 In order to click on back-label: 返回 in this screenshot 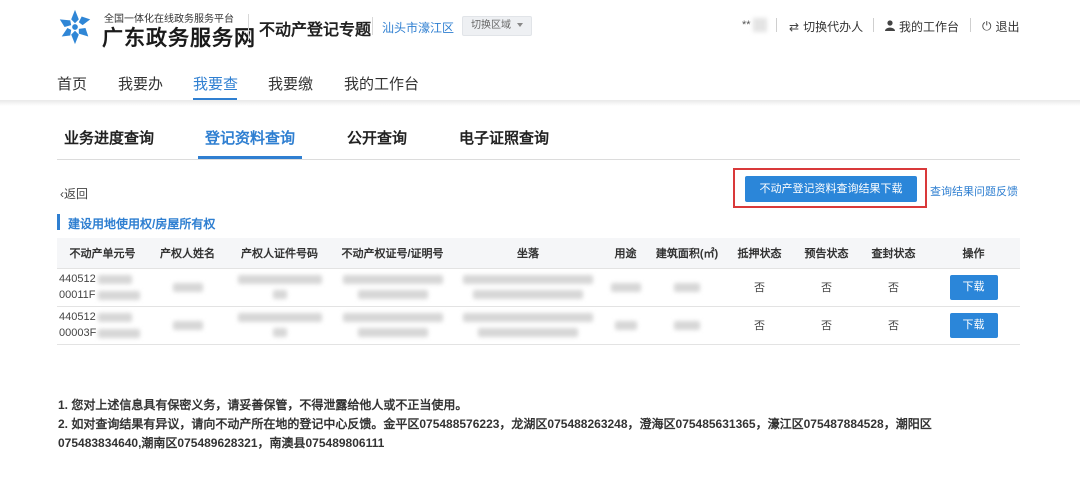, I will do `click(76, 194)`.